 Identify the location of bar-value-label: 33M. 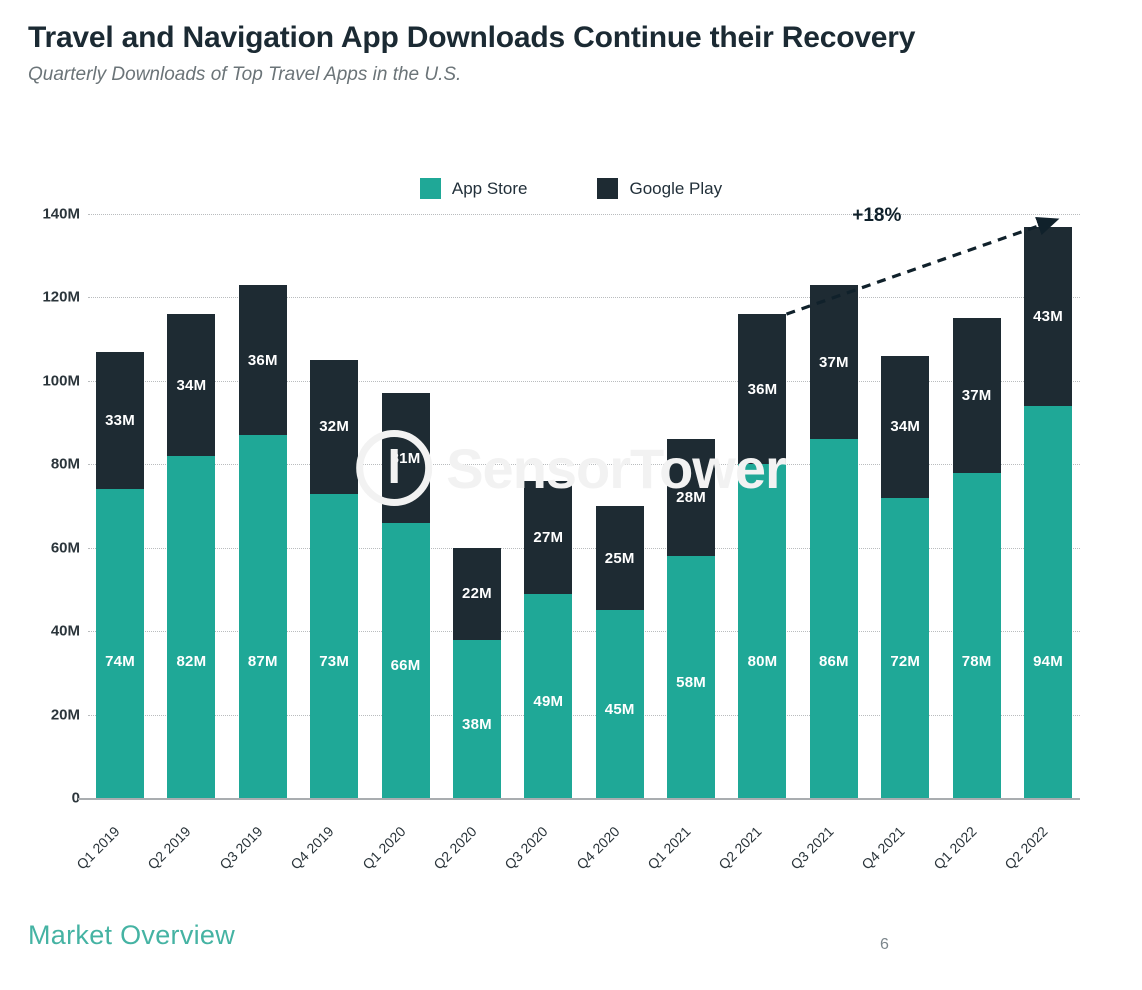
(120, 420).